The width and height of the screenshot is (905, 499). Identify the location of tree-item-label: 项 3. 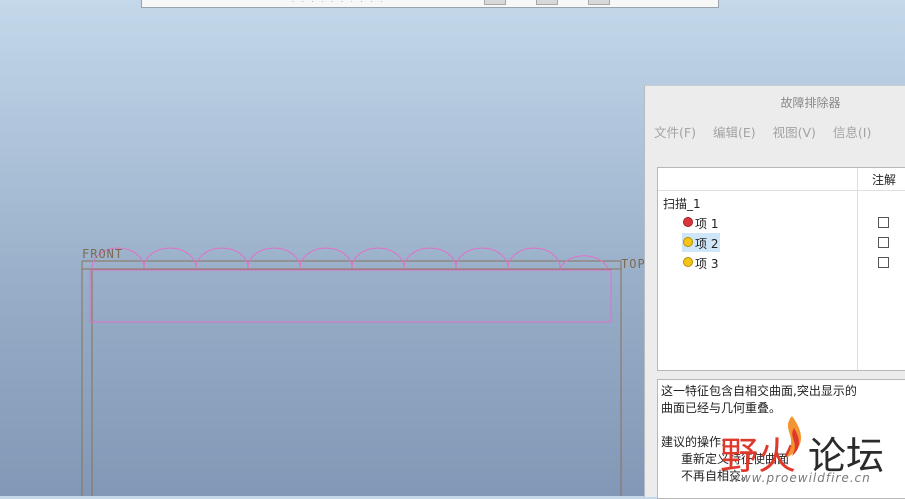
(707, 264).